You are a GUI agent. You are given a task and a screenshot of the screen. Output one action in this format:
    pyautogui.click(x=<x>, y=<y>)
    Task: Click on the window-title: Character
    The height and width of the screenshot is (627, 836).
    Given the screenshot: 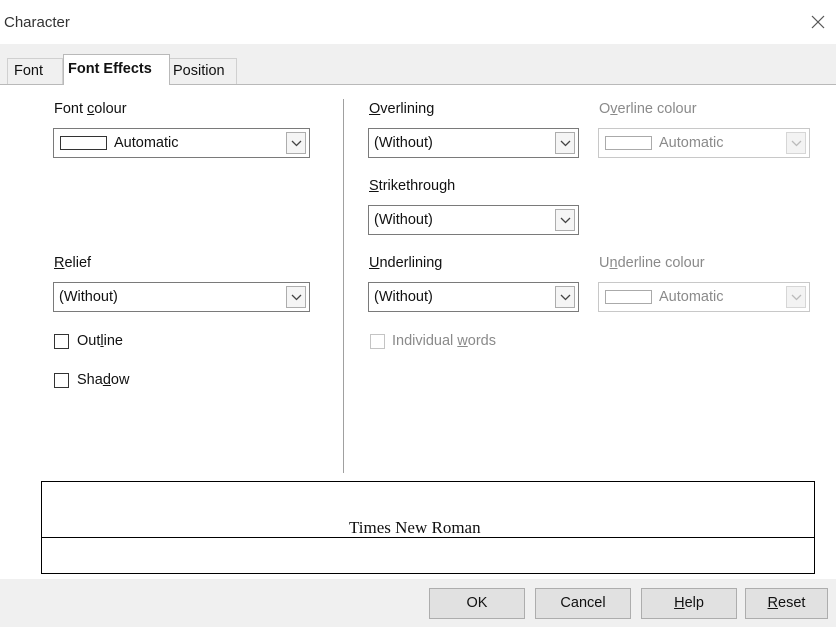 What is the action you would take?
    pyautogui.click(x=37, y=22)
    